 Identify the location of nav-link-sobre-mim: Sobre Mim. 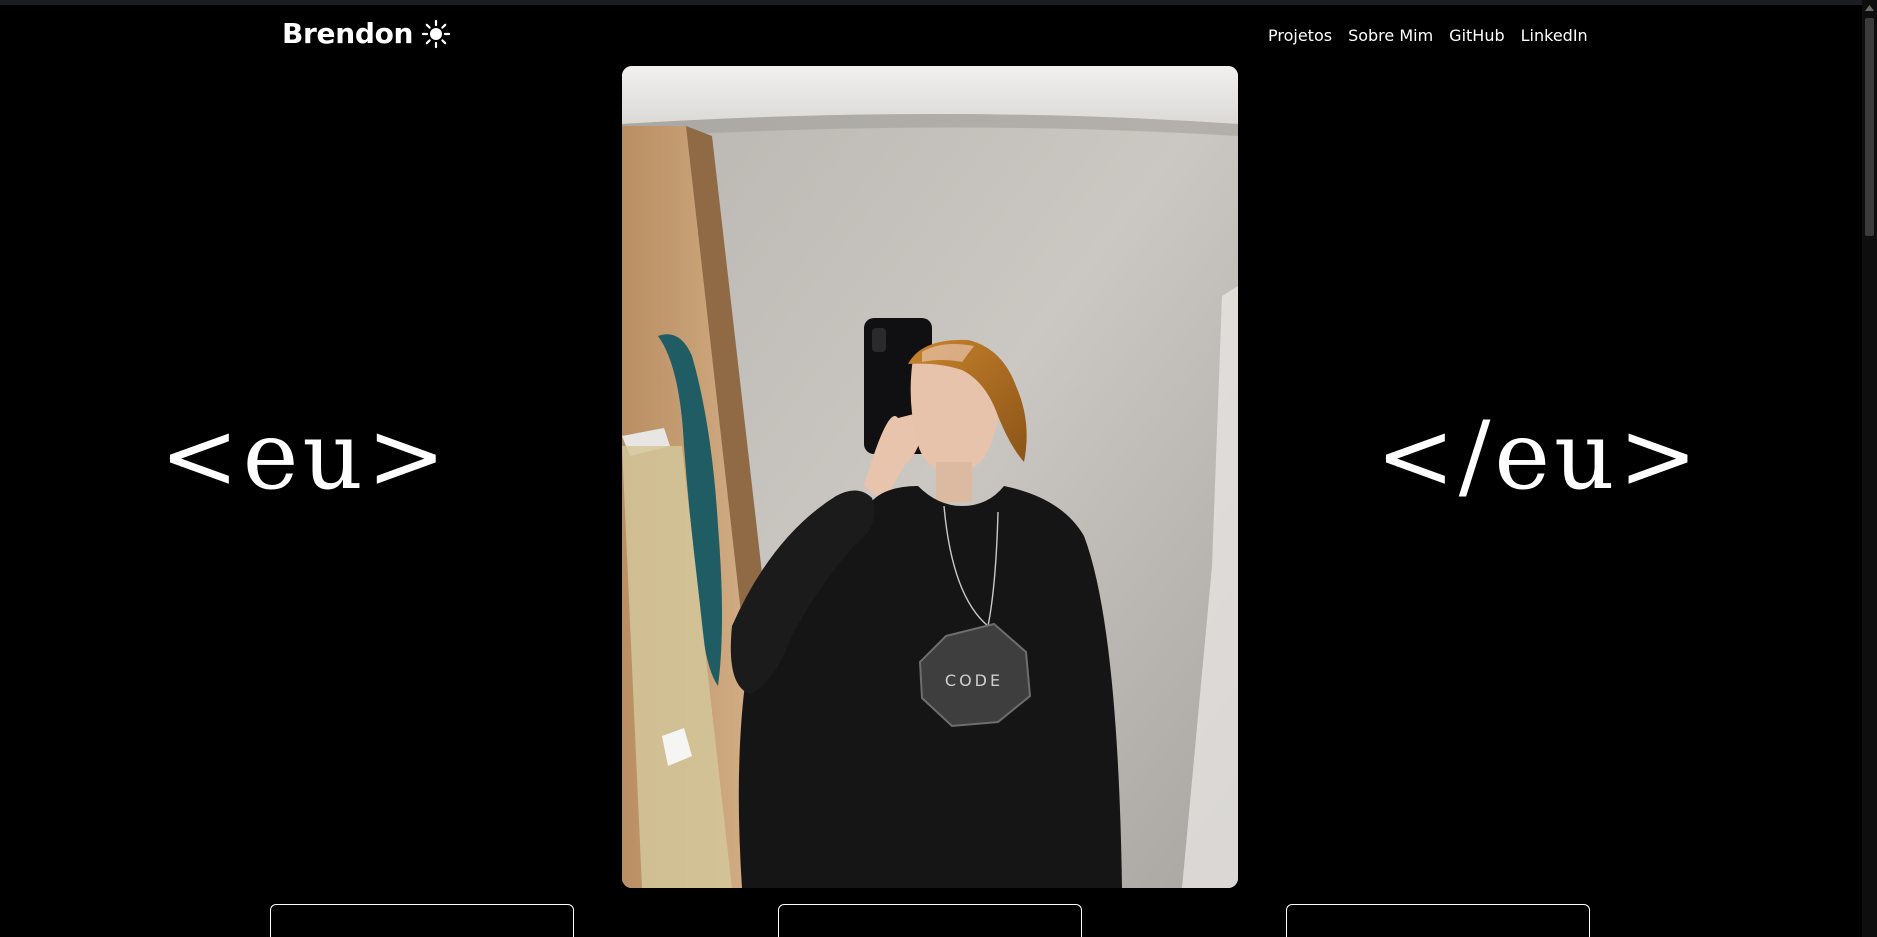
(1390, 35).